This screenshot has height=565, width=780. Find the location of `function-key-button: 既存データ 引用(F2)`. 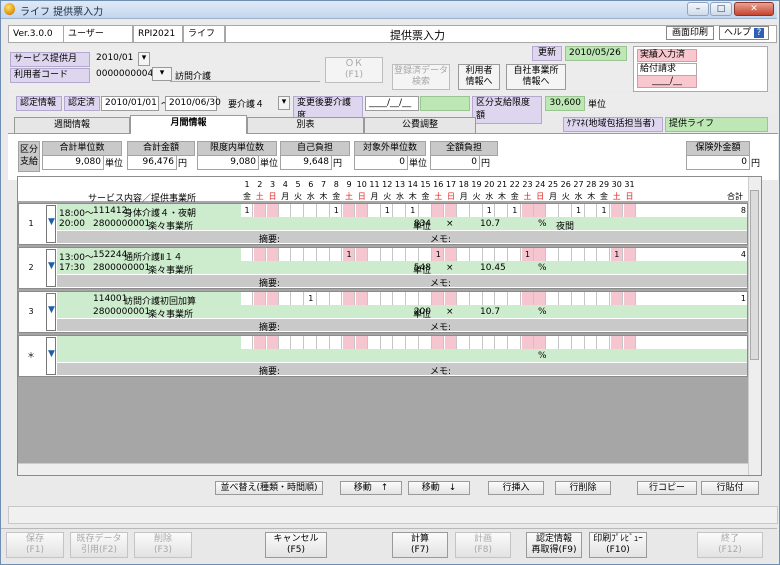

function-key-button: 既存データ 引用(F2) is located at coordinates (99, 545).